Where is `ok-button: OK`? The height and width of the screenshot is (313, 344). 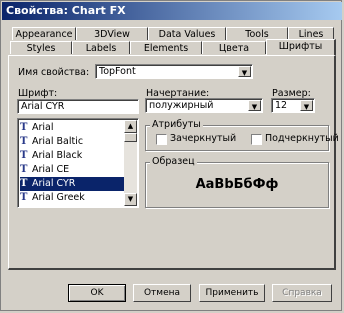 ok-button: OK is located at coordinates (97, 293).